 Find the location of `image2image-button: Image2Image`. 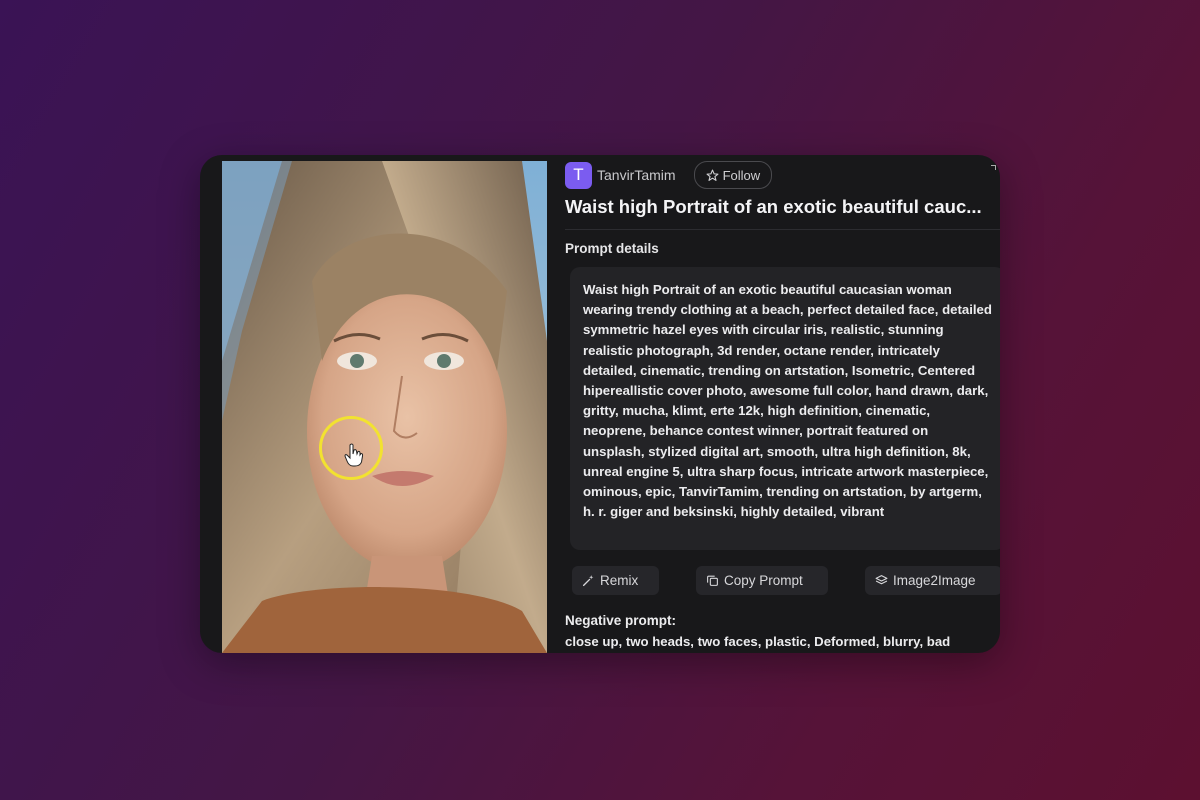

image2image-button: Image2Image is located at coordinates (932, 580).